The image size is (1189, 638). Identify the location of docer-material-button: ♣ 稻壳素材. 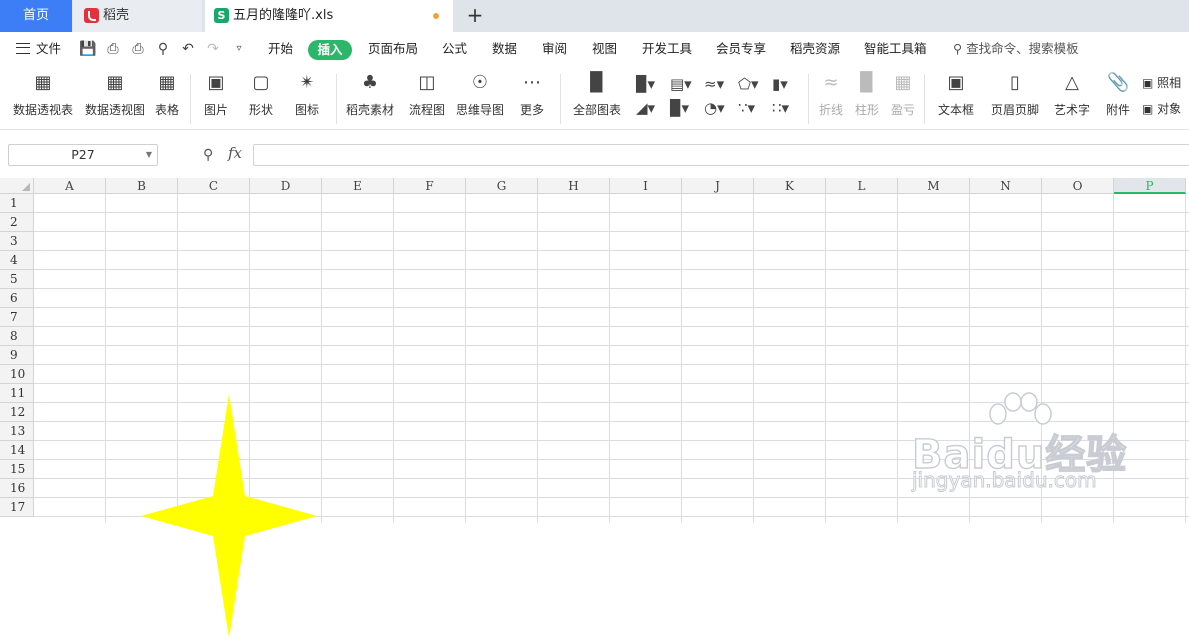
(370, 98).